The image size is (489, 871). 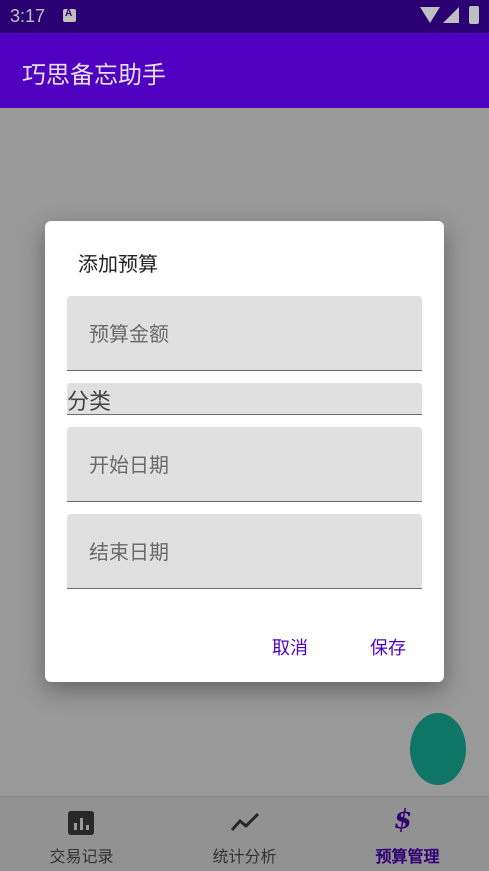 I want to click on app-title: 巧思备忘助手, so click(x=94, y=75).